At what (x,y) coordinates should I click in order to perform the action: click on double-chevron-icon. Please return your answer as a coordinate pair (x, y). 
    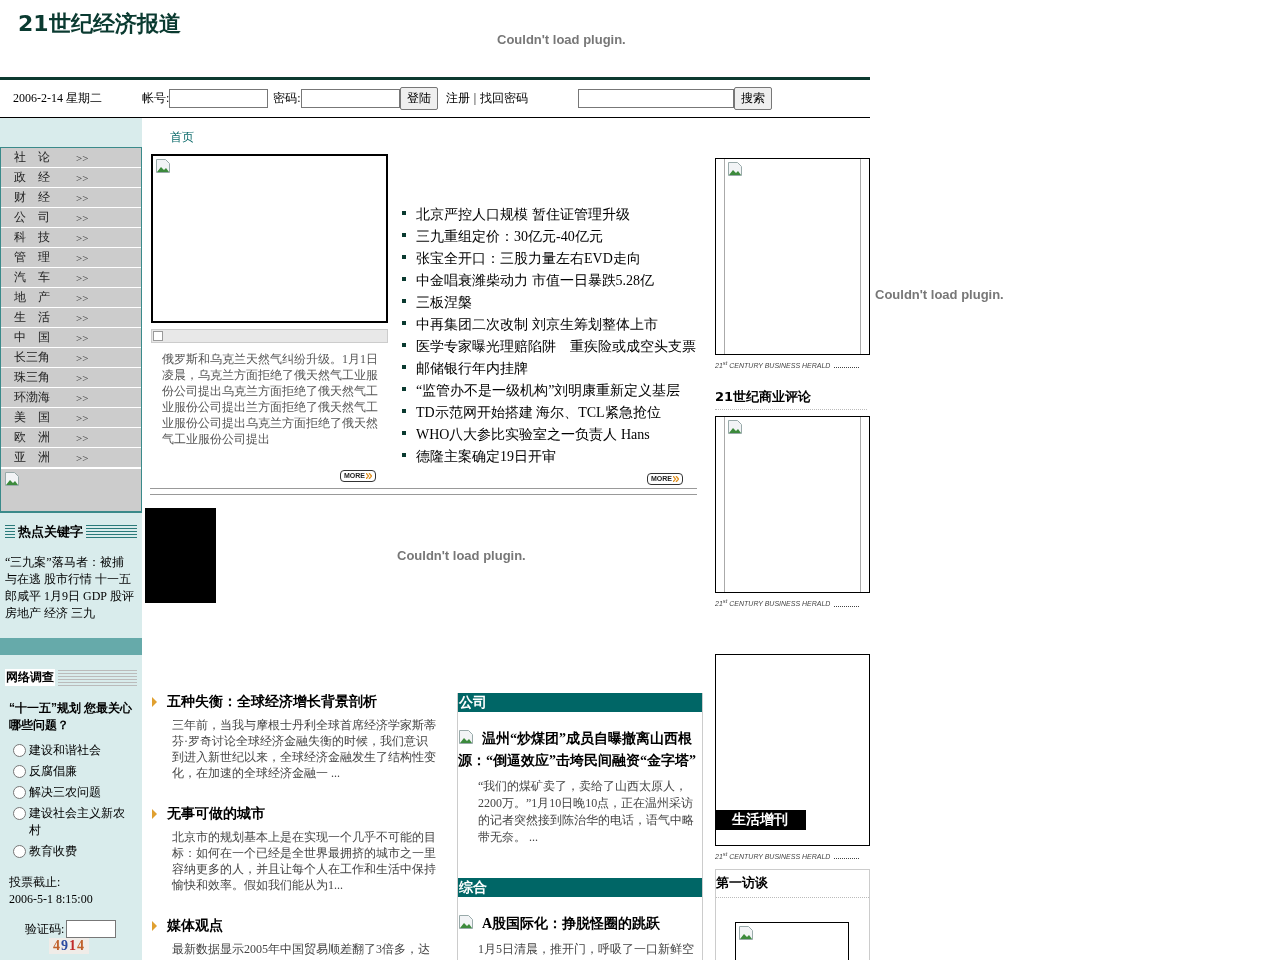
    Looking at the image, I should click on (369, 475).